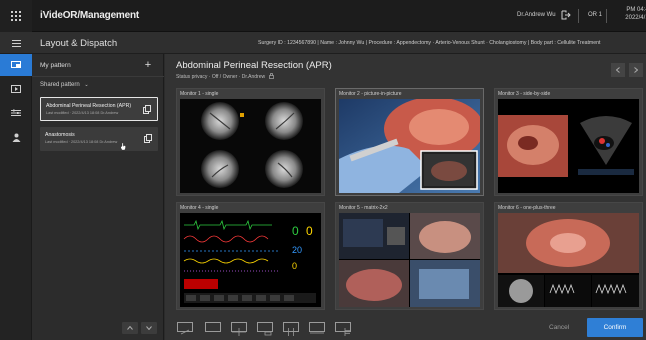 The width and height of the screenshot is (646, 340). I want to click on chevron-down-icon, so click(149, 328).